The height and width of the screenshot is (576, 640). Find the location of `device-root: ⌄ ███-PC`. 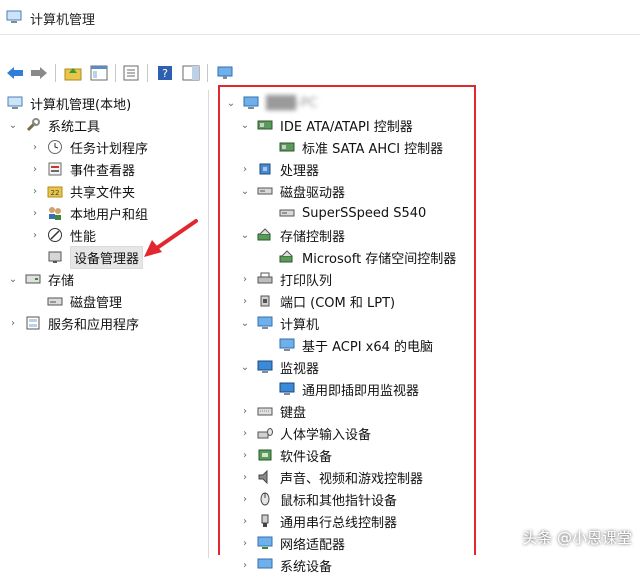

device-root: ⌄ ███-PC is located at coordinates (271, 103).